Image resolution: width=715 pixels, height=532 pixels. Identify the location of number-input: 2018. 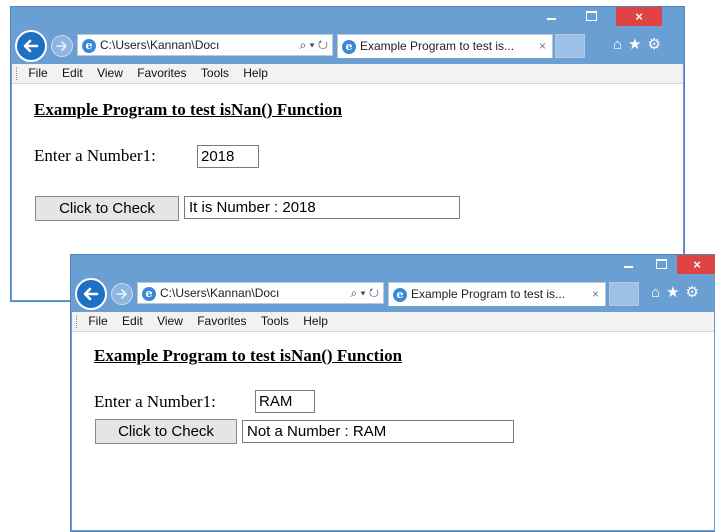
(228, 156).